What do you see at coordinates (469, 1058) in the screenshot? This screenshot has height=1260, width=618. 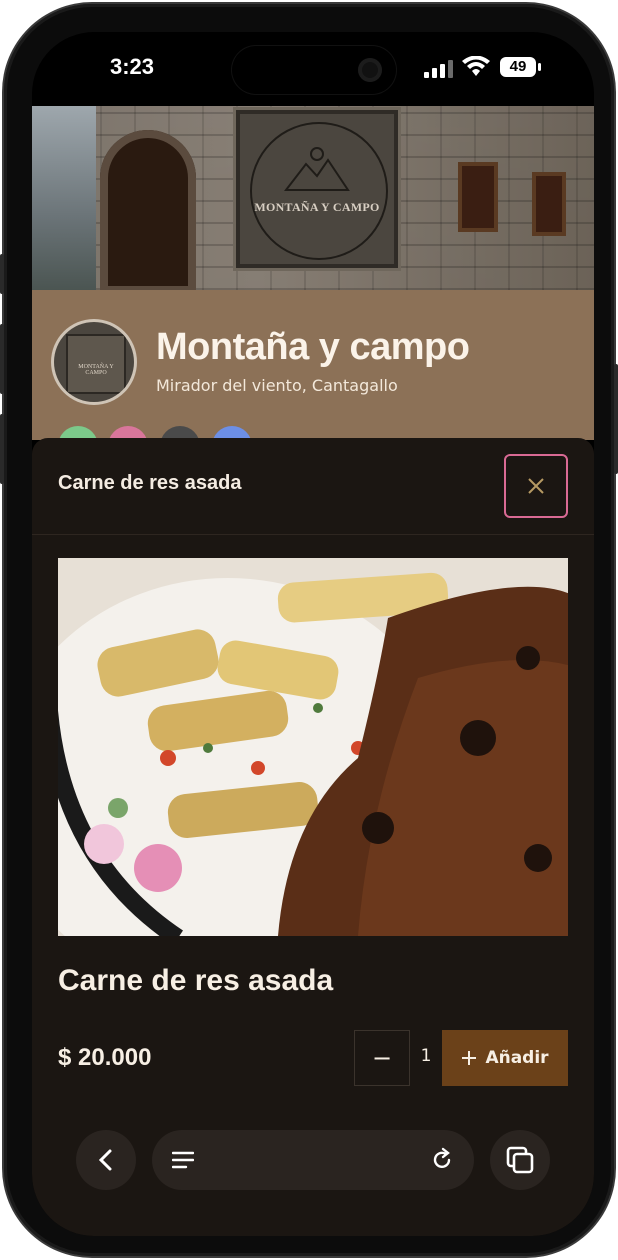 I see `plus-icon` at bounding box center [469, 1058].